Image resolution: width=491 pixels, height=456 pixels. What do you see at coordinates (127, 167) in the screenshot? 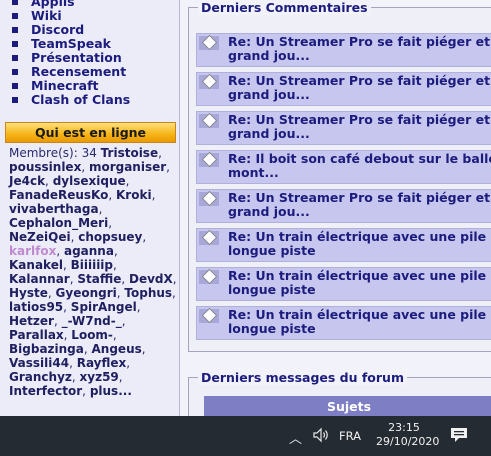
I see `online-member-link: morganiser` at bounding box center [127, 167].